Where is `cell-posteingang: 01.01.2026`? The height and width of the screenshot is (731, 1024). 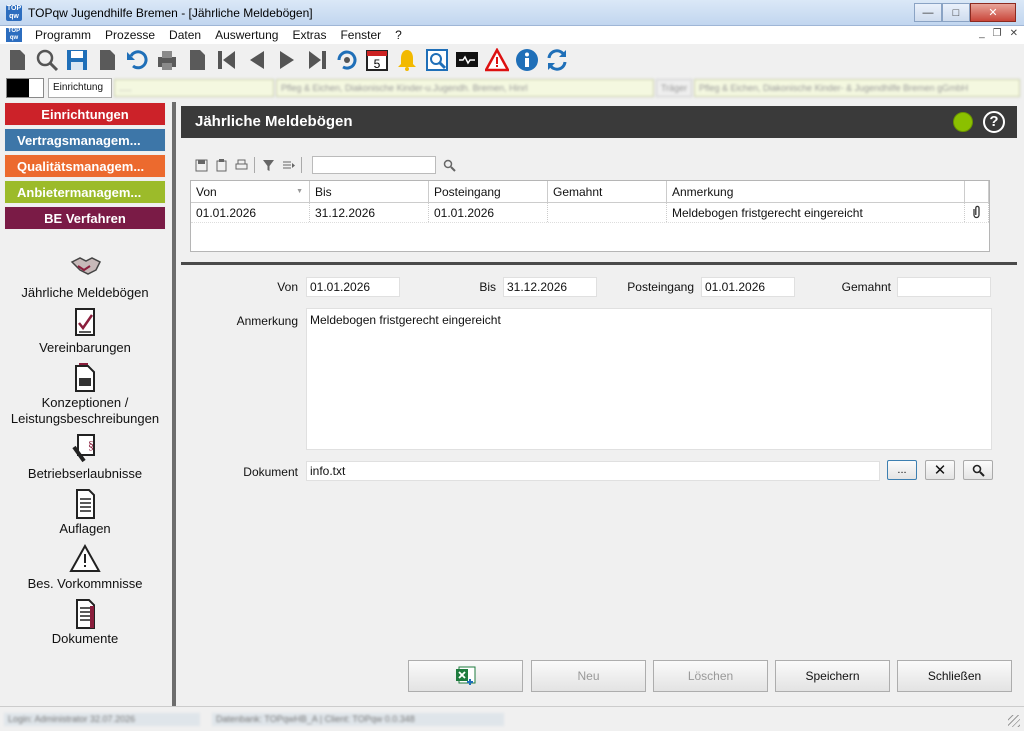
cell-posteingang: 01.01.2026 is located at coordinates (488, 212).